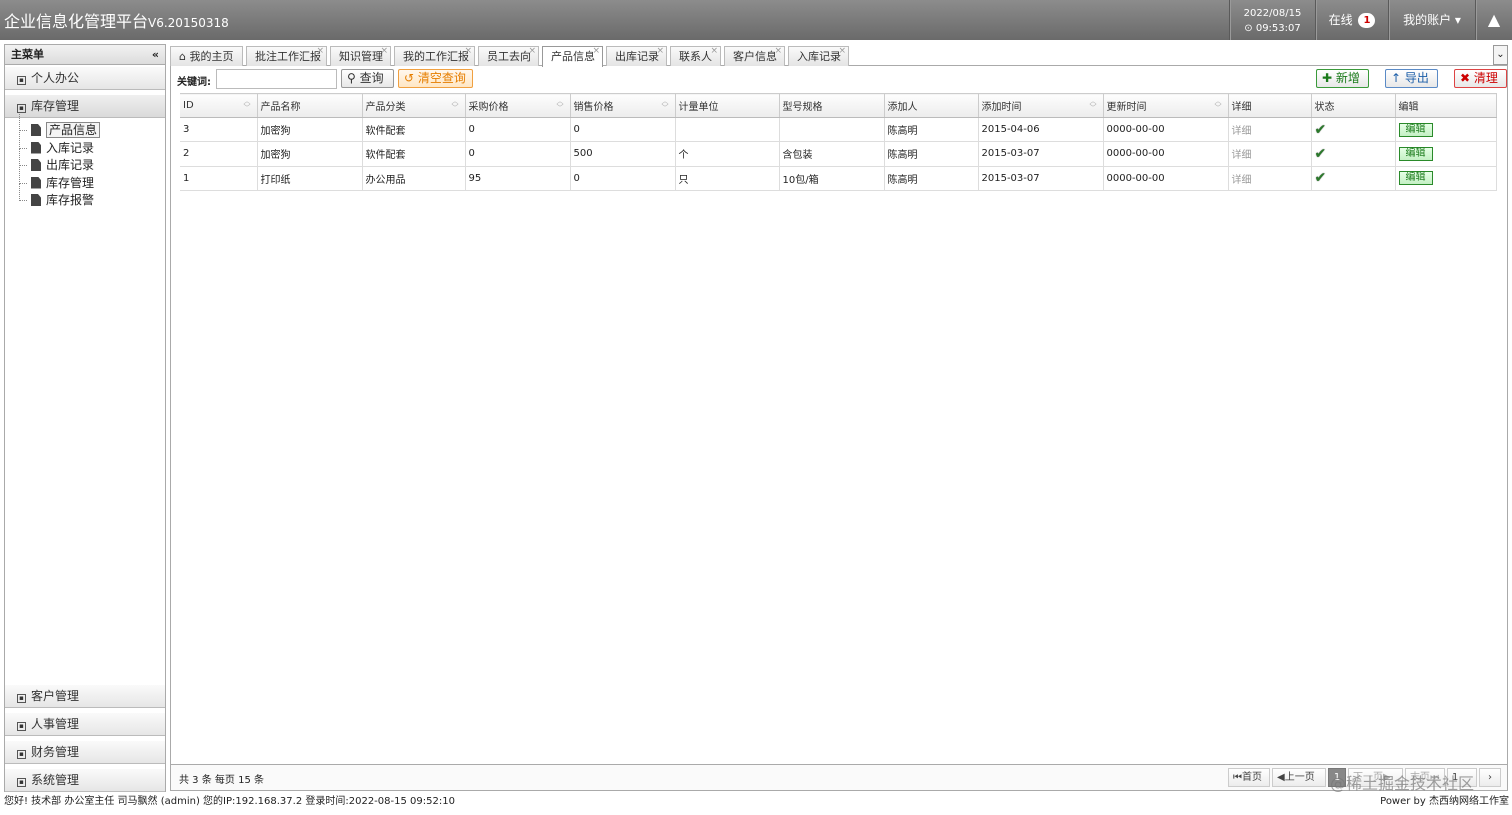 The height and width of the screenshot is (815, 1512). I want to click on tab-product-info: 产品信息 ×, so click(572, 56).